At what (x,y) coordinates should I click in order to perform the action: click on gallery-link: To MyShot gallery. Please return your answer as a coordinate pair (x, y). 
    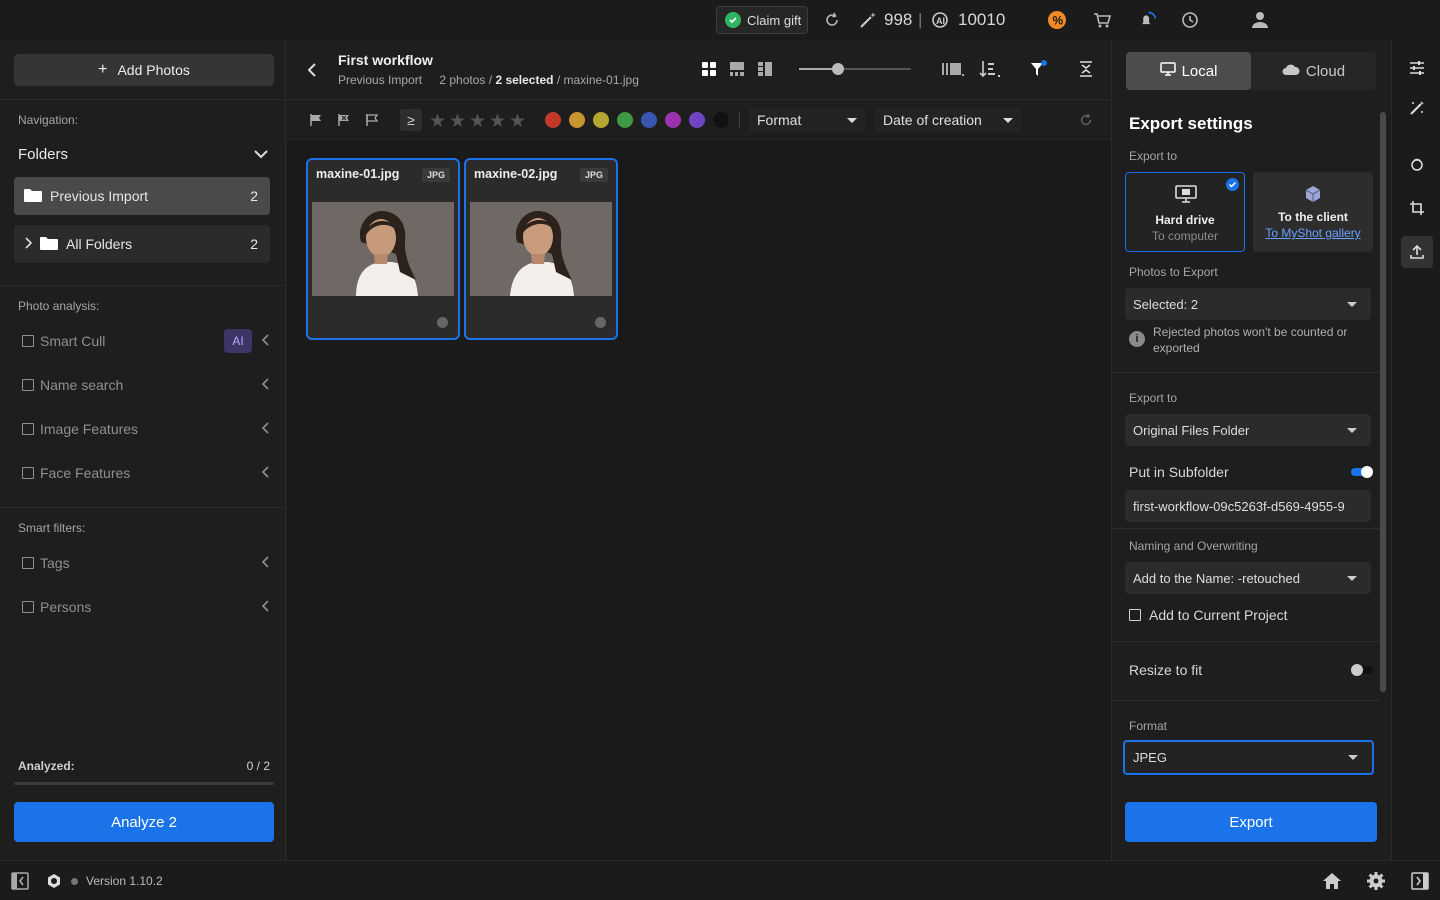
    Looking at the image, I should click on (1313, 233).